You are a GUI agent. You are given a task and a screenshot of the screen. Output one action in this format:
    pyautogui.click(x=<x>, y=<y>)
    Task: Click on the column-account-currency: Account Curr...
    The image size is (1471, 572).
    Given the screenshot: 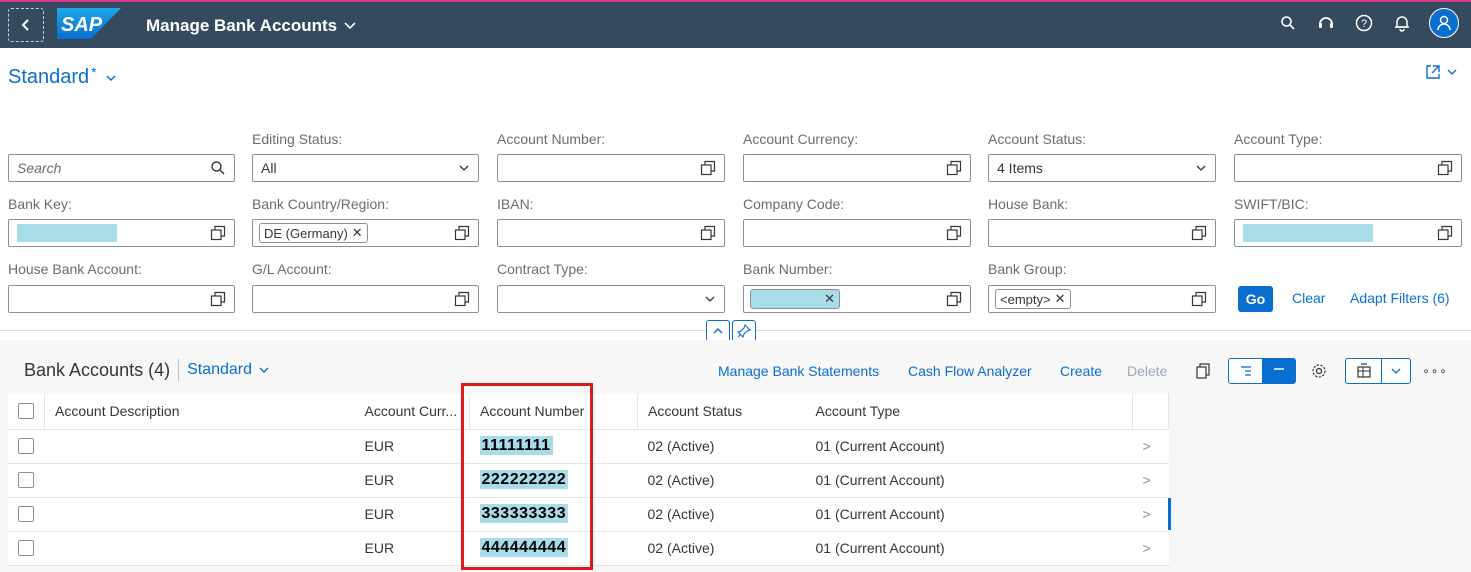 What is the action you would take?
    pyautogui.click(x=412, y=412)
    